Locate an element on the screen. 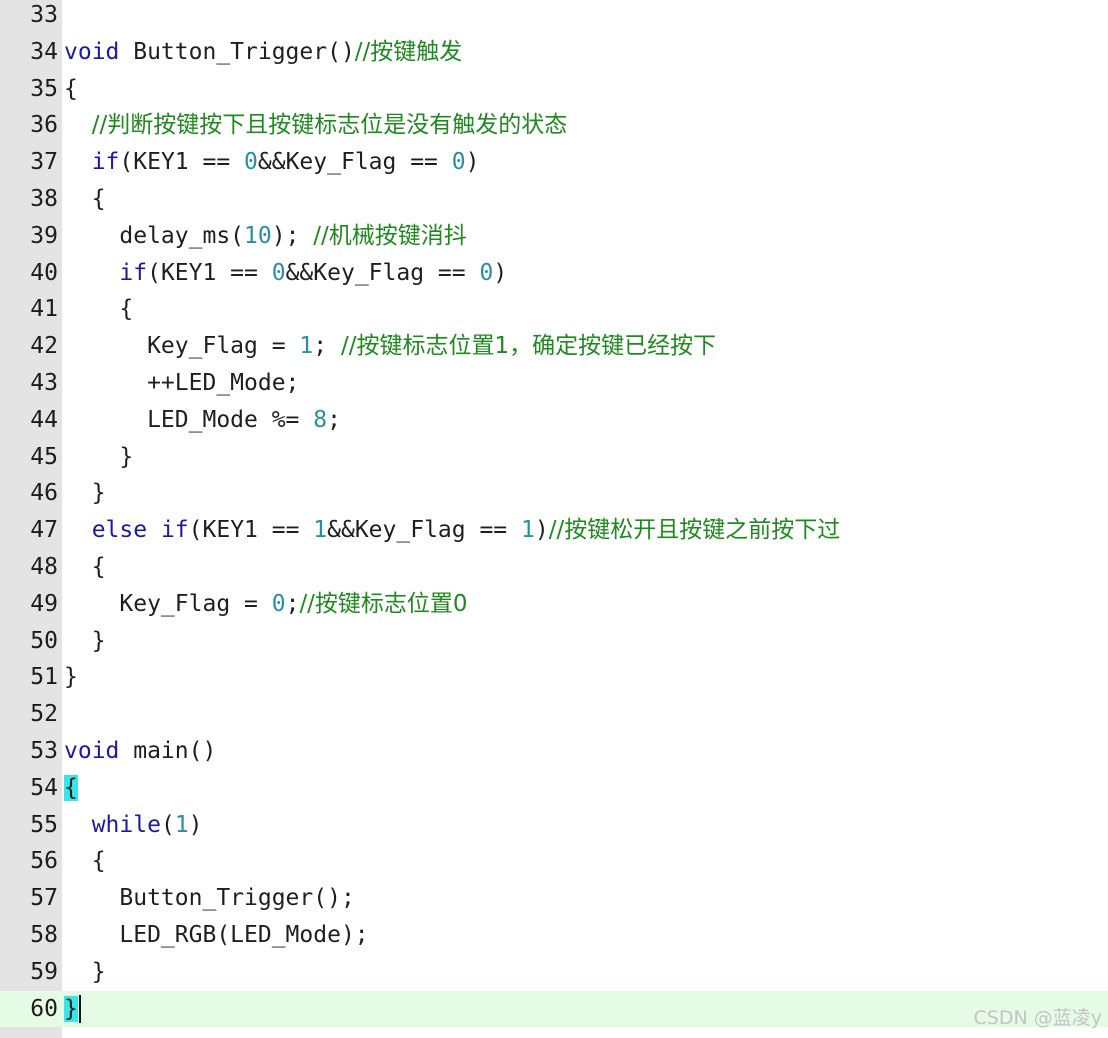  code-content: Key_Flag = 0;//按键标志位置0 is located at coordinates (266, 604).